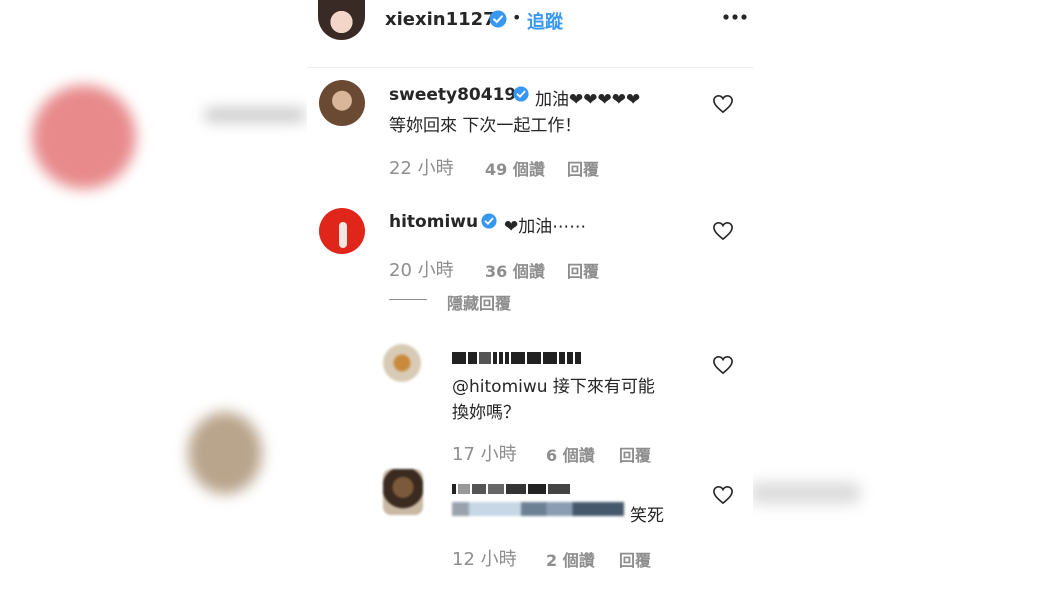 This screenshot has width=1060, height=596. Describe the element at coordinates (515, 270) in the screenshot. I see `comment-likes: 36 個讚` at that location.